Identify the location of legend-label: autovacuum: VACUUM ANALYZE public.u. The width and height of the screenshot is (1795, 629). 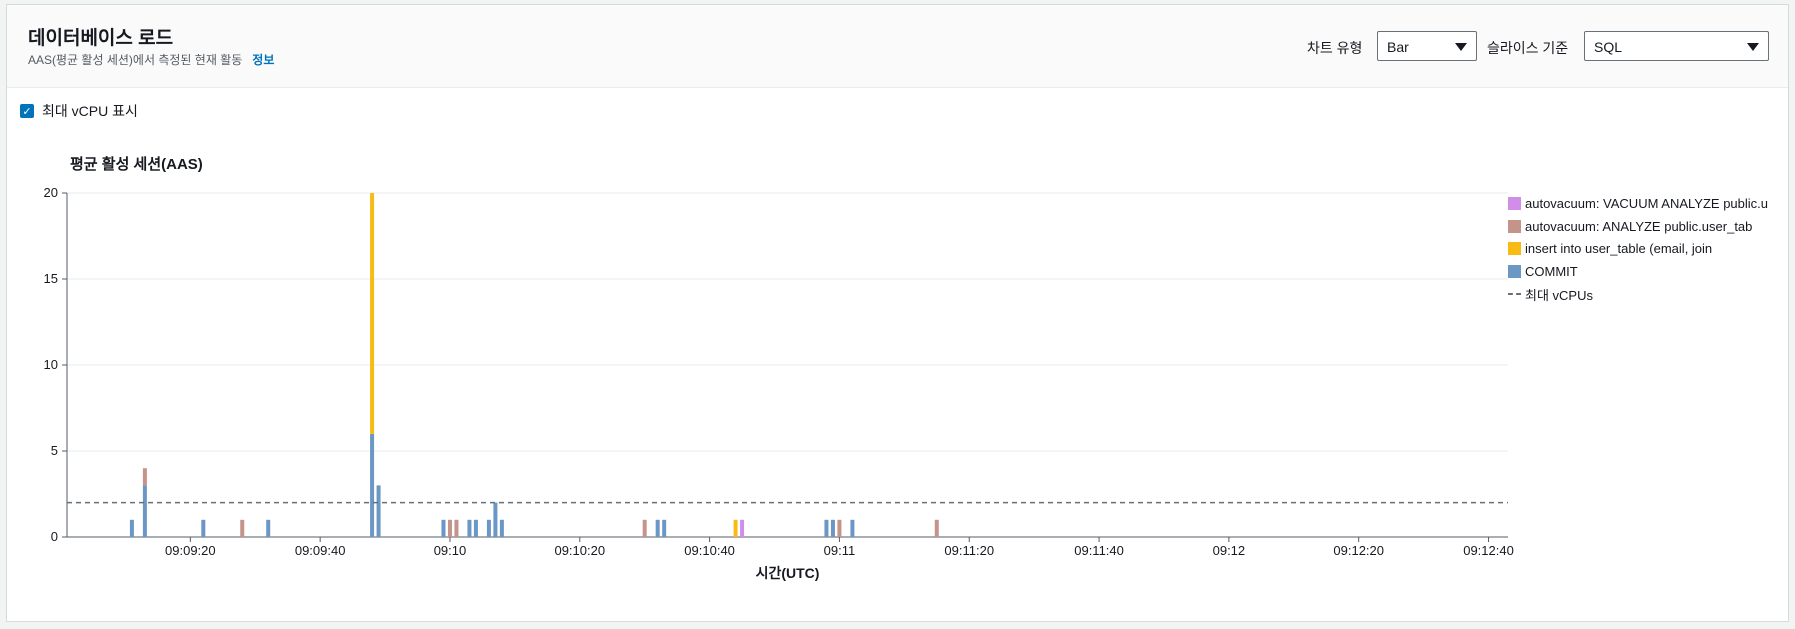
(1647, 203).